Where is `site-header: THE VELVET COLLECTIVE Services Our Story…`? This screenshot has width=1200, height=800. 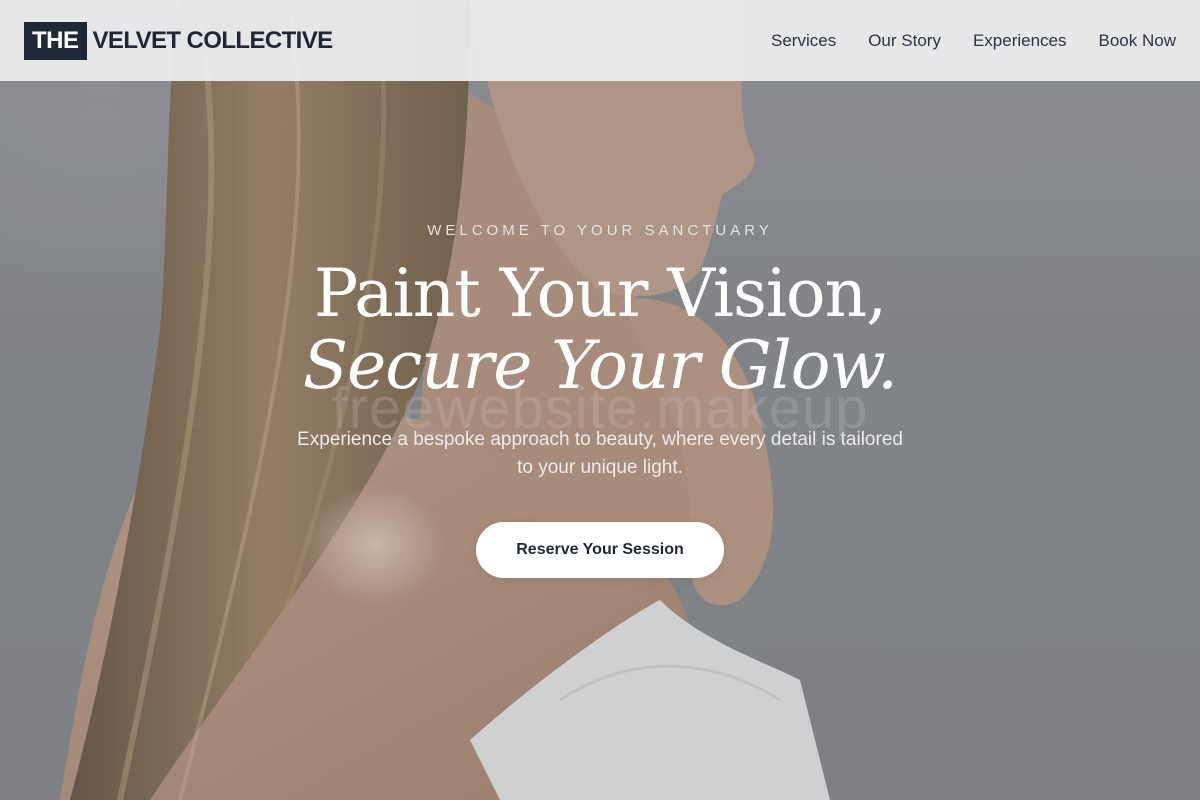
site-header: THE VELVET COLLECTIVE Services Our Story… is located at coordinates (600, 40).